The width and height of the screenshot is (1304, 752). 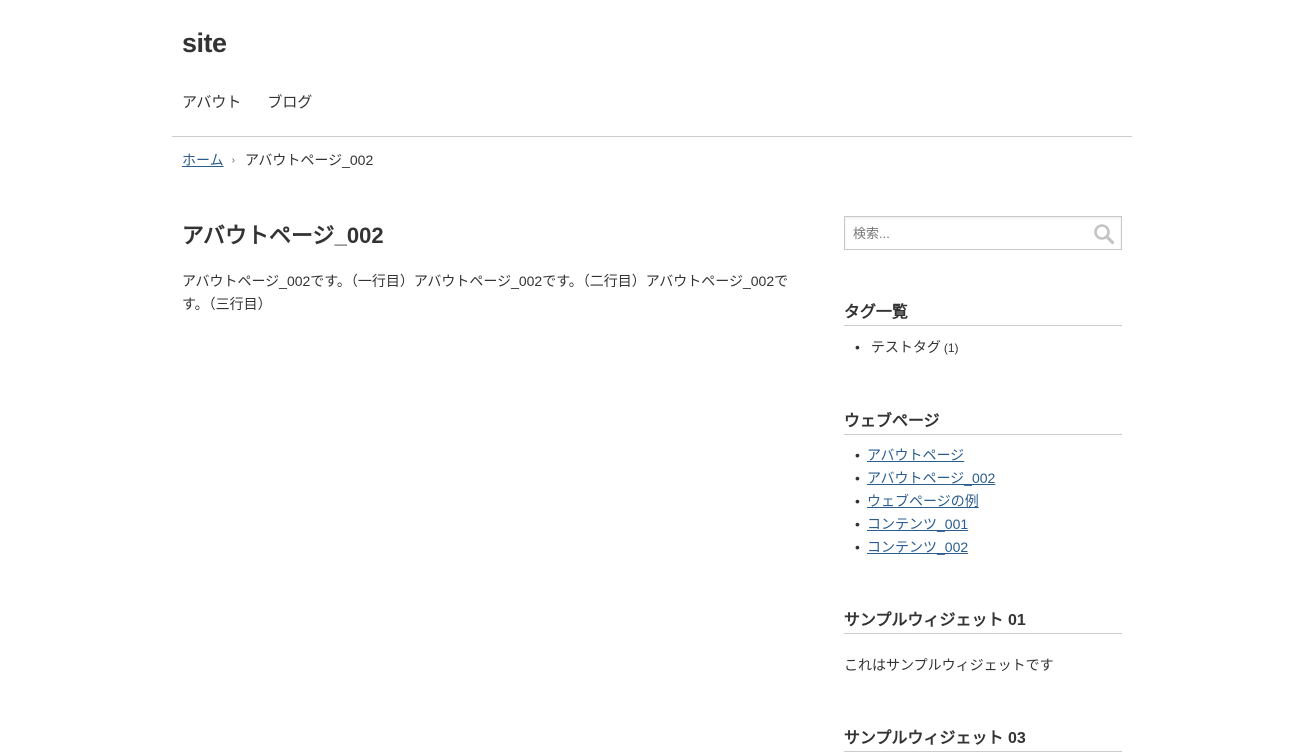 What do you see at coordinates (915, 455) in the screenshot?
I see `webpage-link: アバウトページ` at bounding box center [915, 455].